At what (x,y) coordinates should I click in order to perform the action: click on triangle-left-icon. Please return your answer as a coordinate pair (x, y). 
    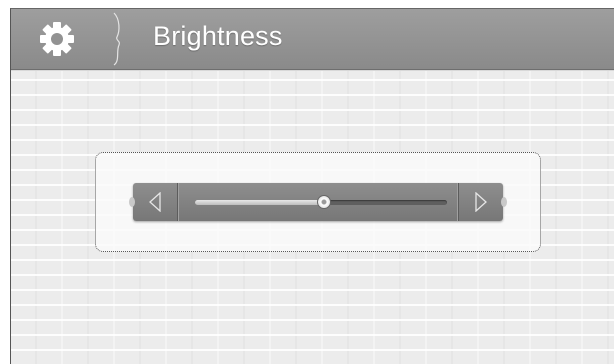
    Looking at the image, I should click on (155, 202).